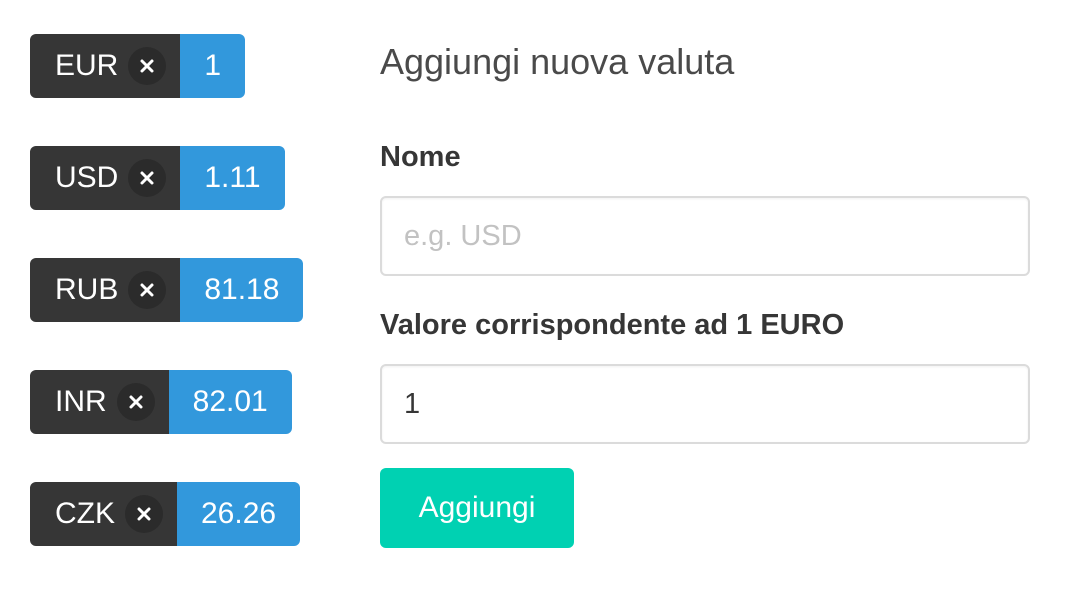 The image size is (1082, 590). Describe the element at coordinates (612, 325) in the screenshot. I see `value-label: Valore corrispondente ad 1 EURO` at that location.